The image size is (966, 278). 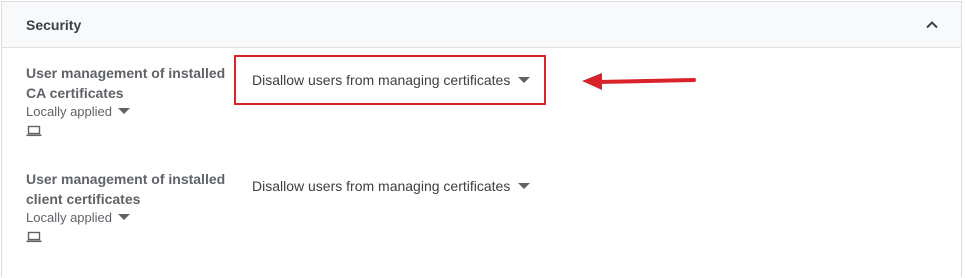 What do you see at coordinates (390, 80) in the screenshot?
I see `annotation-highlight-box` at bounding box center [390, 80].